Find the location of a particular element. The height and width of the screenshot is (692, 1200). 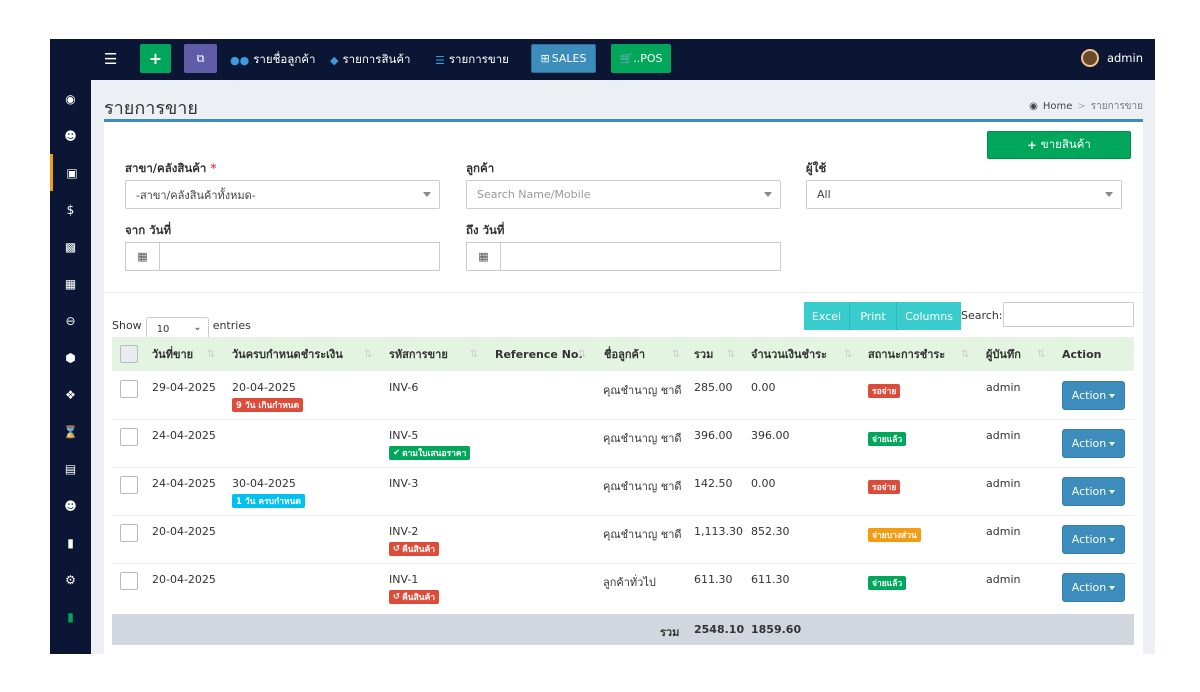

branch-select: -สาขา/คลังสินค้าทั้งหมด- is located at coordinates (282, 194).